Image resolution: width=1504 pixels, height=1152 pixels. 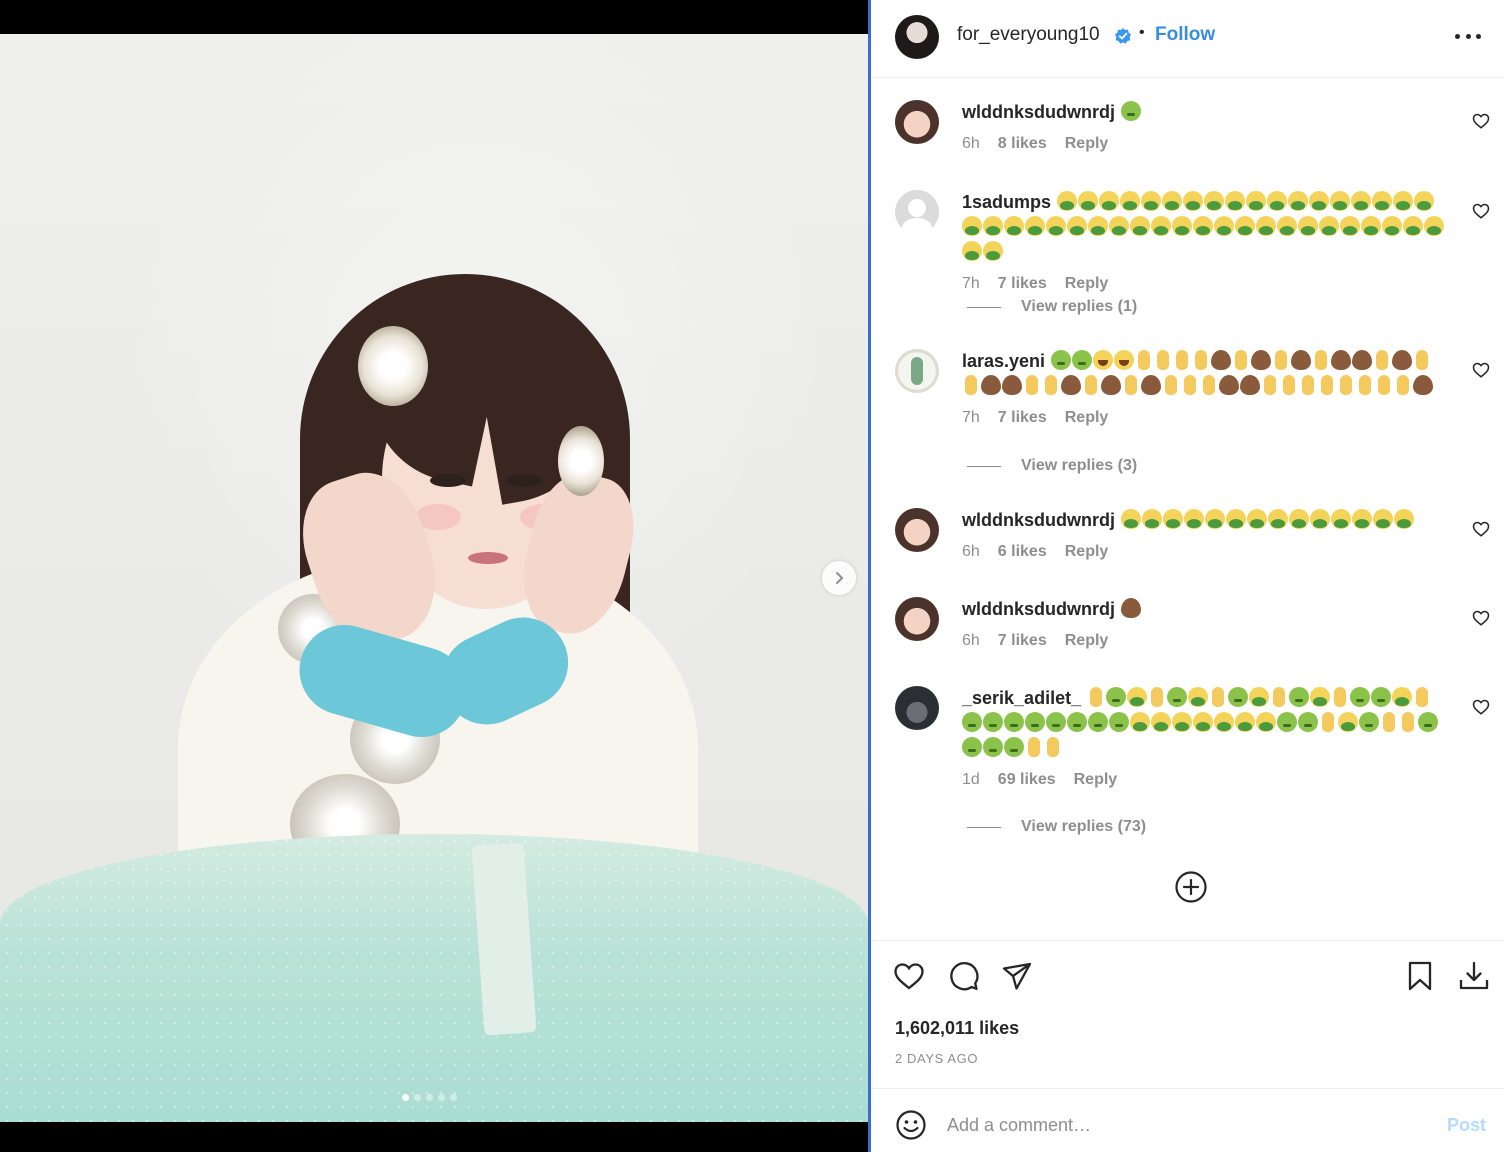 I want to click on view-replies-button: View replies (1), so click(x=1052, y=307).